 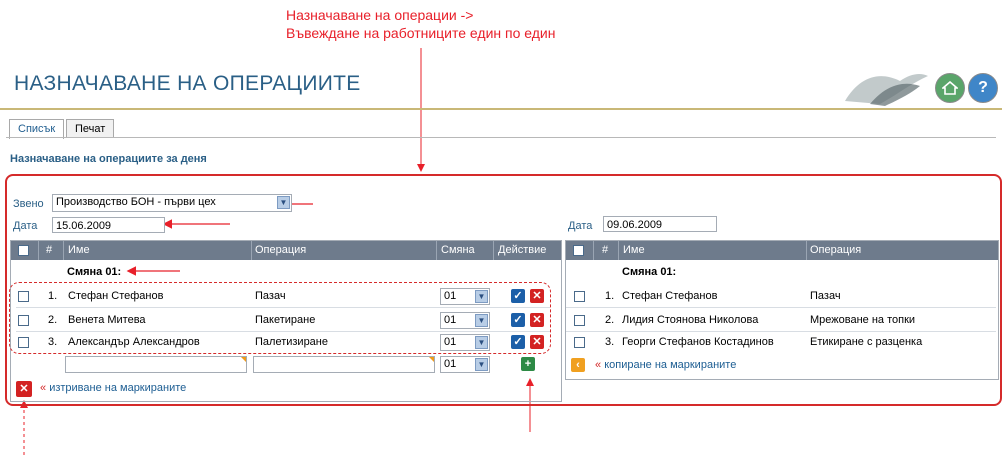 I want to click on shift-group-label: Смяна 01:, so click(x=94, y=272).